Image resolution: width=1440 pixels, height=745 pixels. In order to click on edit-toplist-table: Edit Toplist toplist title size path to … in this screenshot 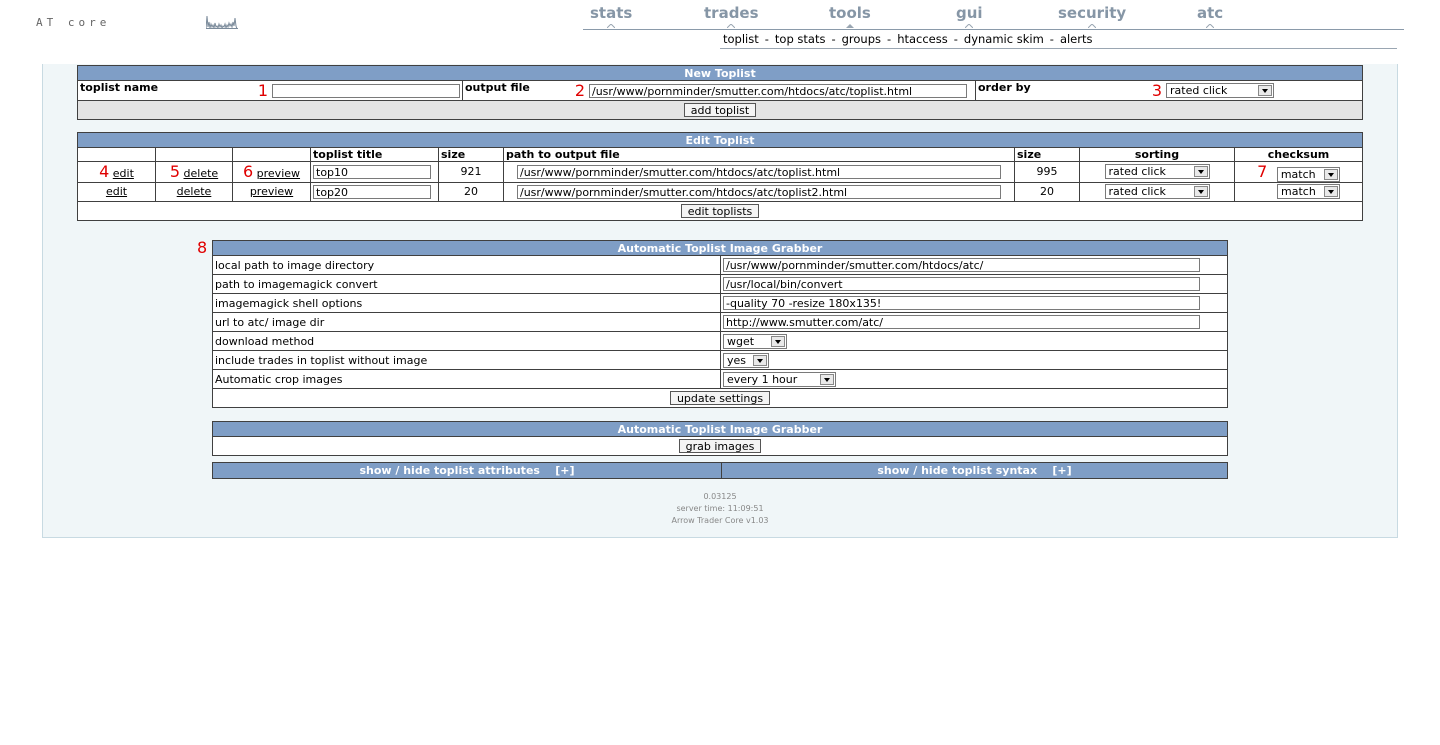, I will do `click(720, 176)`.